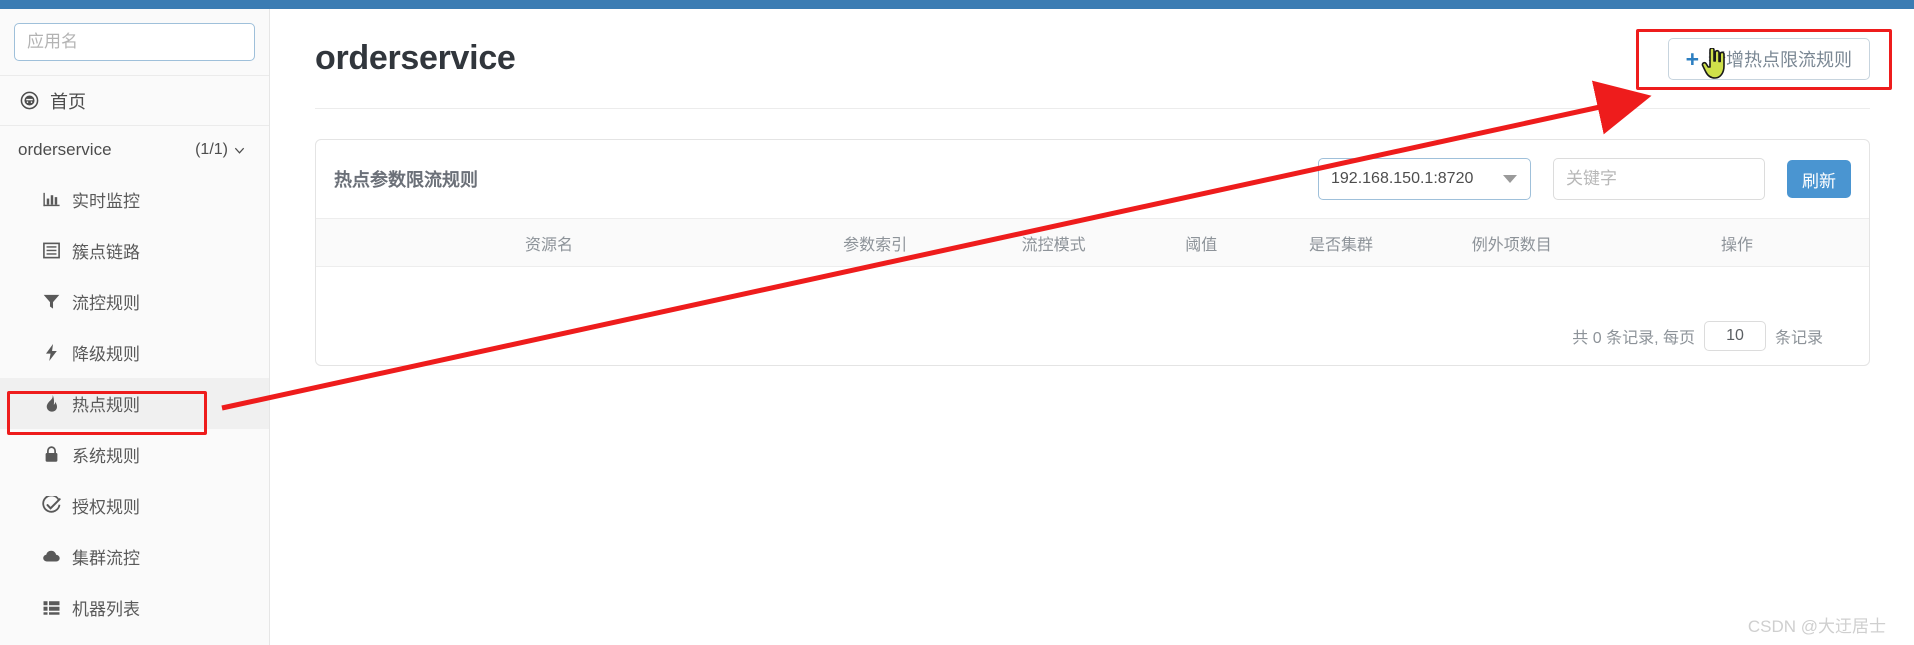 The image size is (1914, 645). I want to click on refresh-button: 刷新, so click(1819, 179).